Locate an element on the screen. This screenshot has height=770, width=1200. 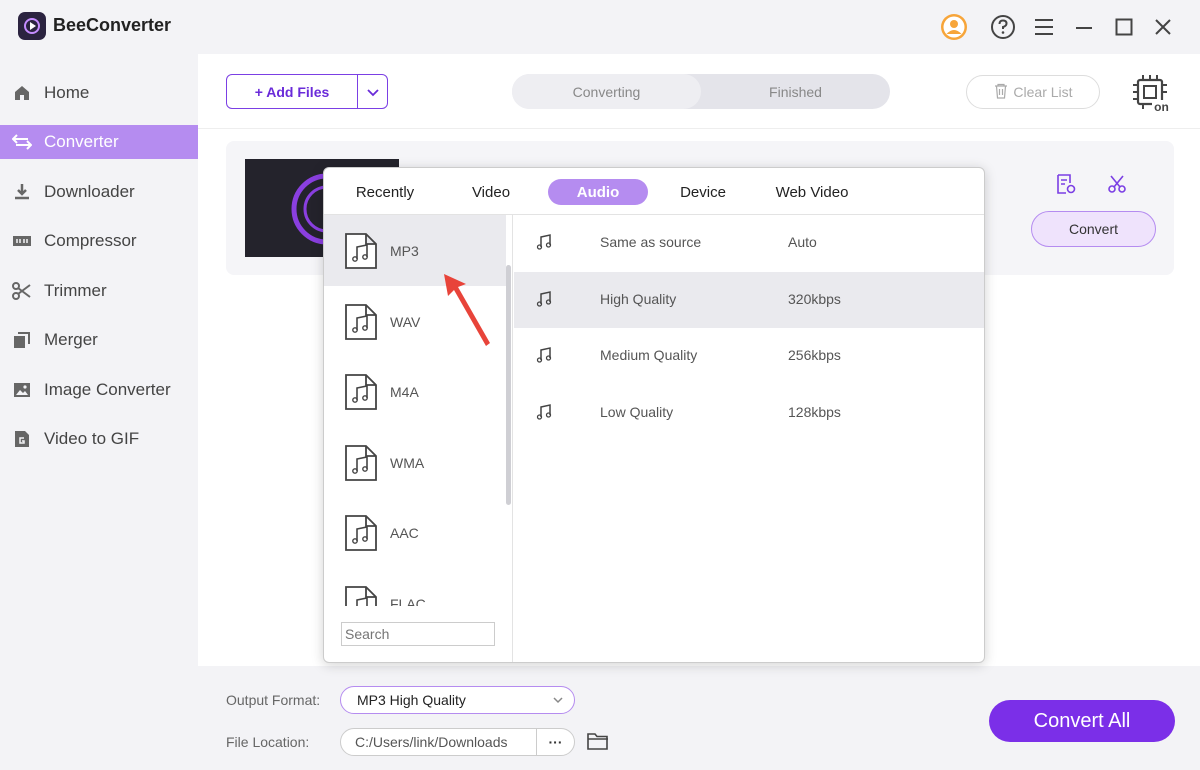
sidebar-item-label: Downloader is located at coordinates (89, 191).